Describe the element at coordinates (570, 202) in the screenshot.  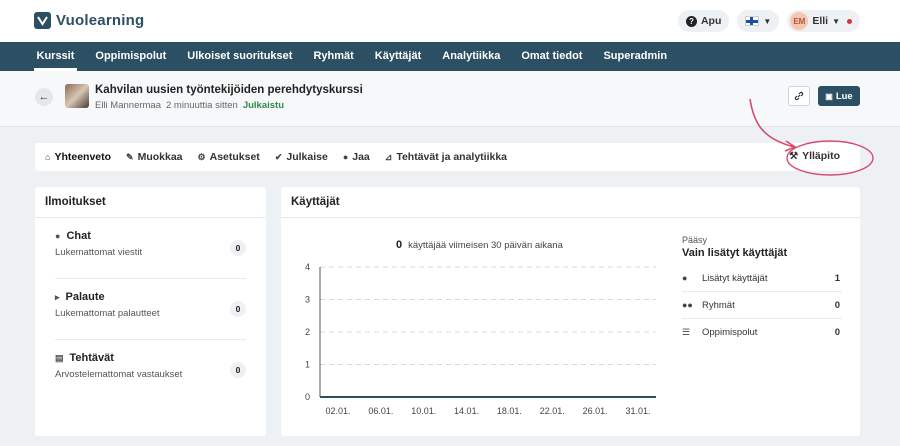
I see `users-title: Käyttäjät` at that location.